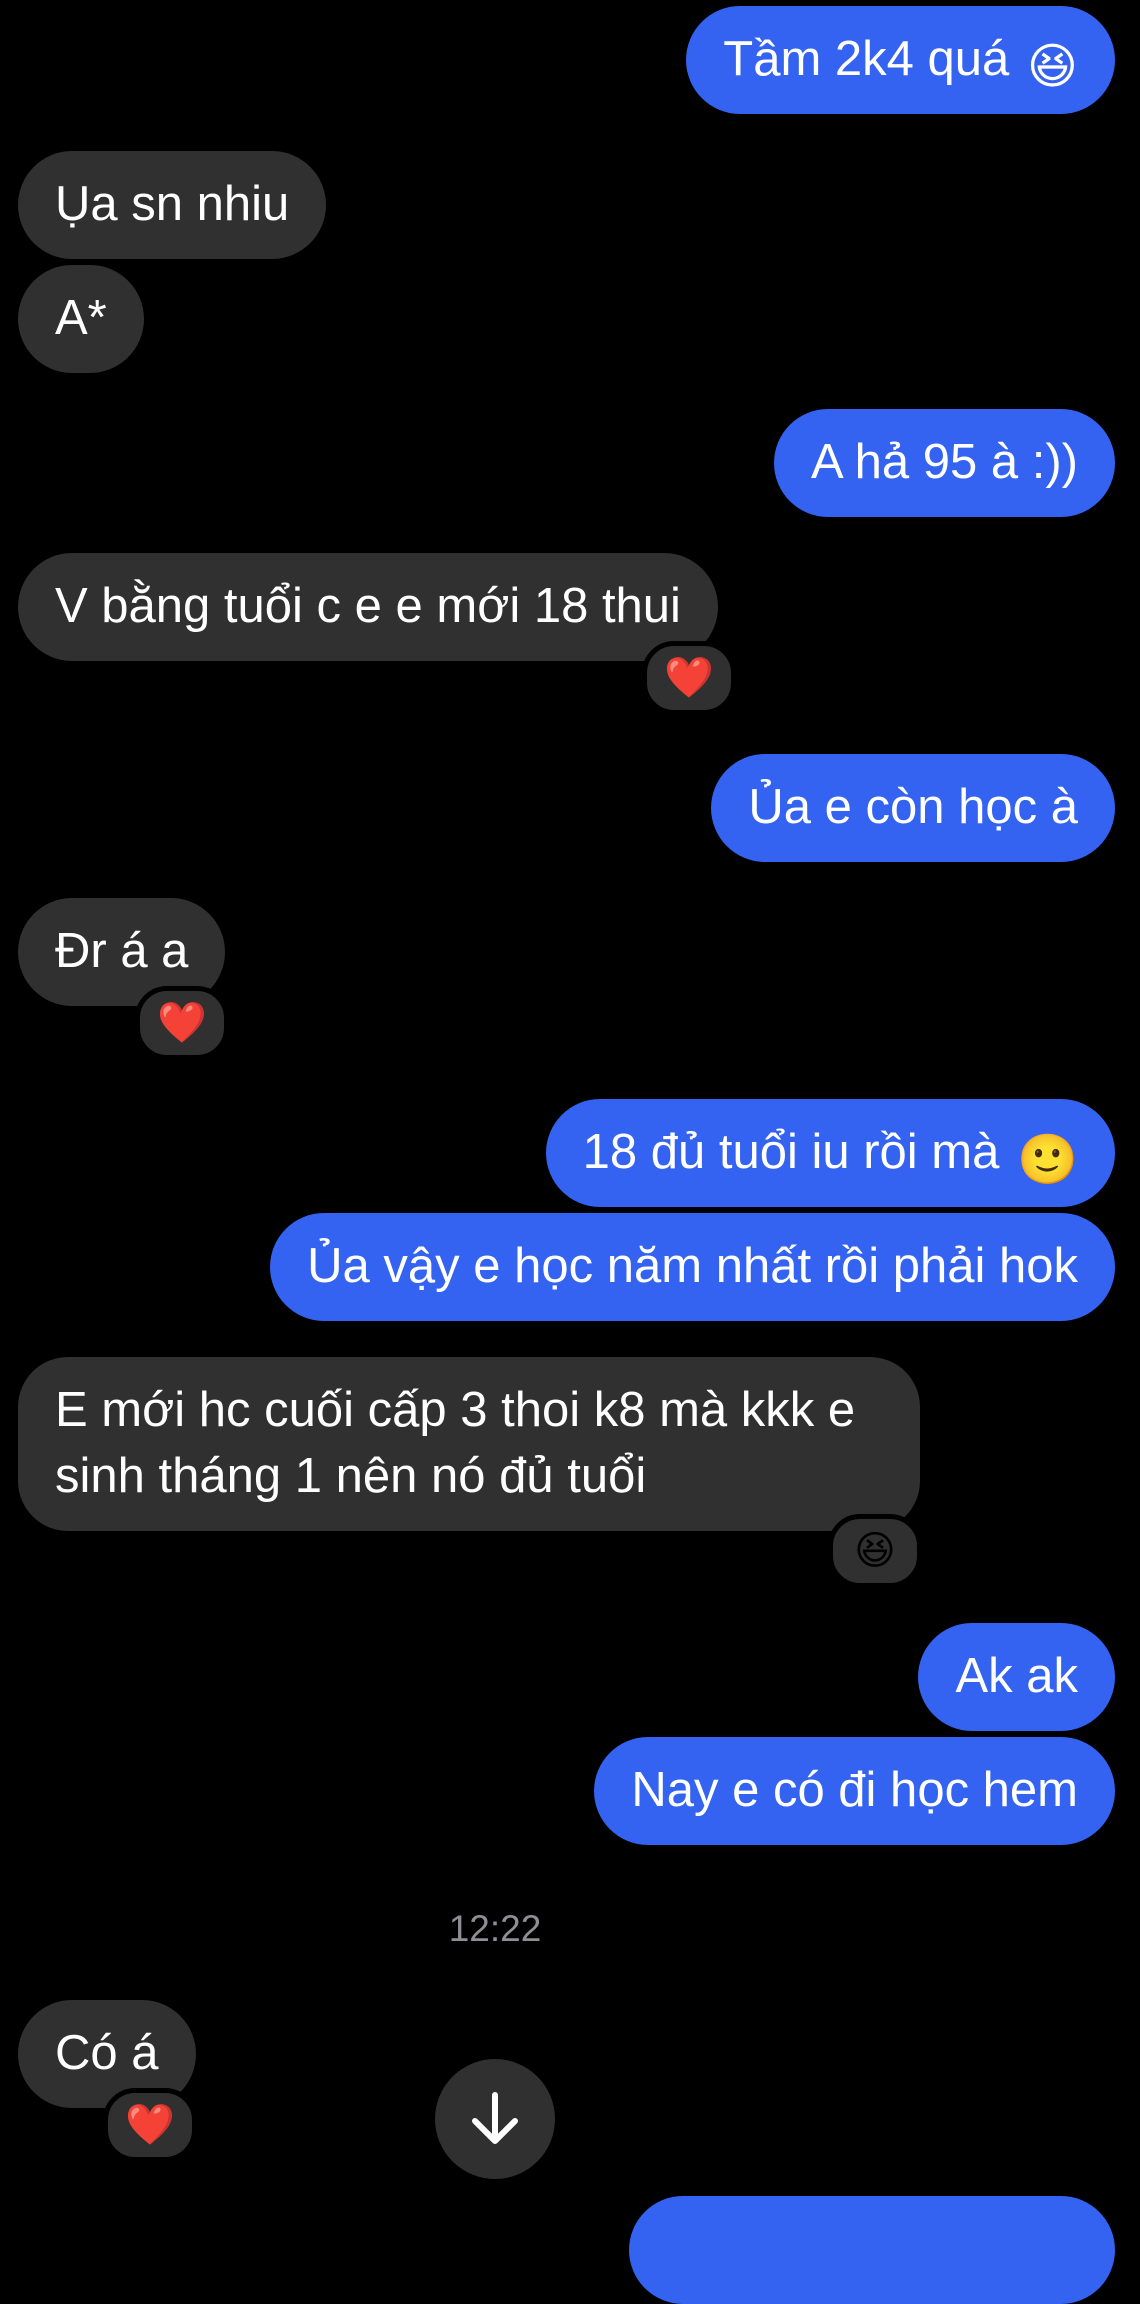 This screenshot has width=1140, height=2304. I want to click on message-bubble-incoming: V bằng tuổi c e e mới 18 thui, so click(368, 607).